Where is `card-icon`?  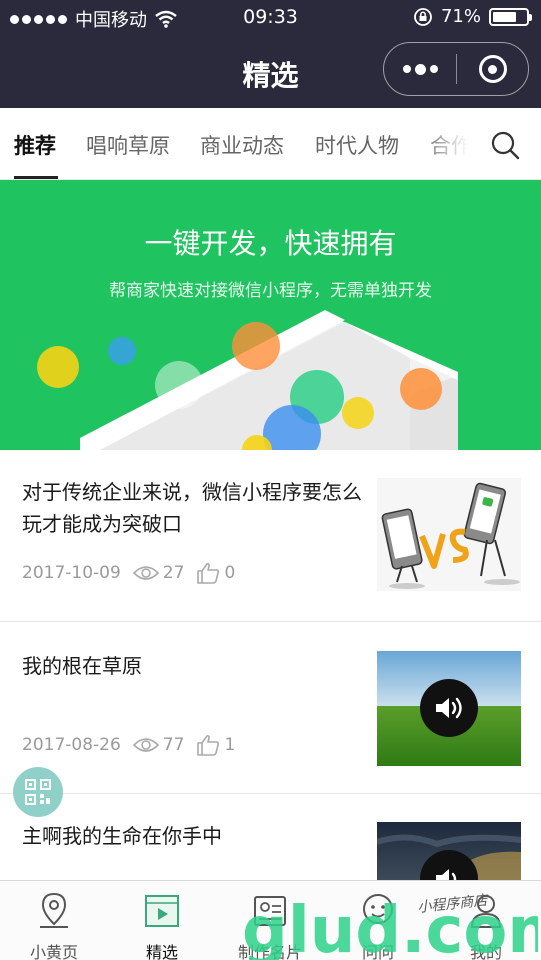 card-icon is located at coordinates (270, 911).